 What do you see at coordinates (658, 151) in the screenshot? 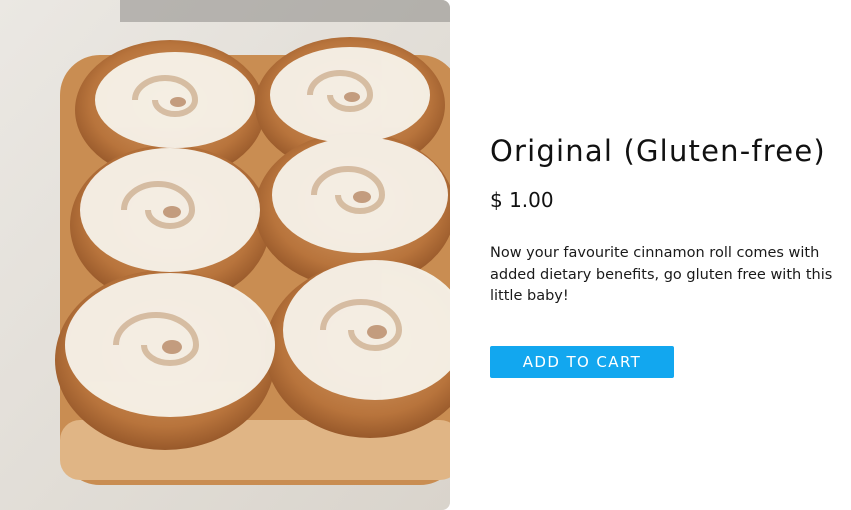
I see `product-title: Original (Gluten-free)` at bounding box center [658, 151].